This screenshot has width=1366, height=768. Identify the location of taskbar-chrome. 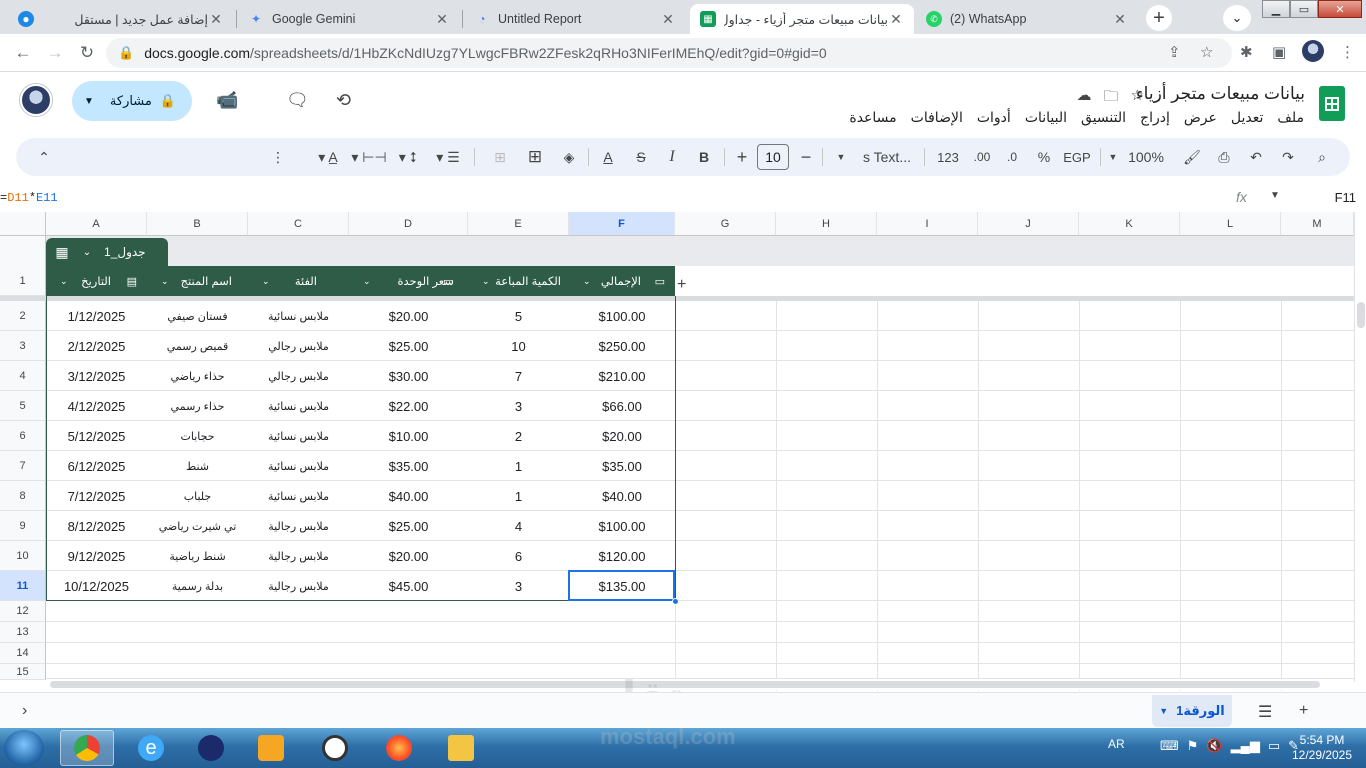
(87, 748).